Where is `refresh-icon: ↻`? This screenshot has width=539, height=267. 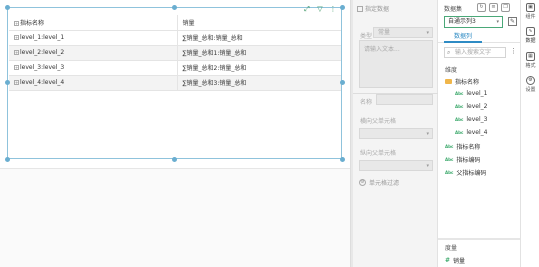
refresh-icon: ↻ is located at coordinates (481, 7).